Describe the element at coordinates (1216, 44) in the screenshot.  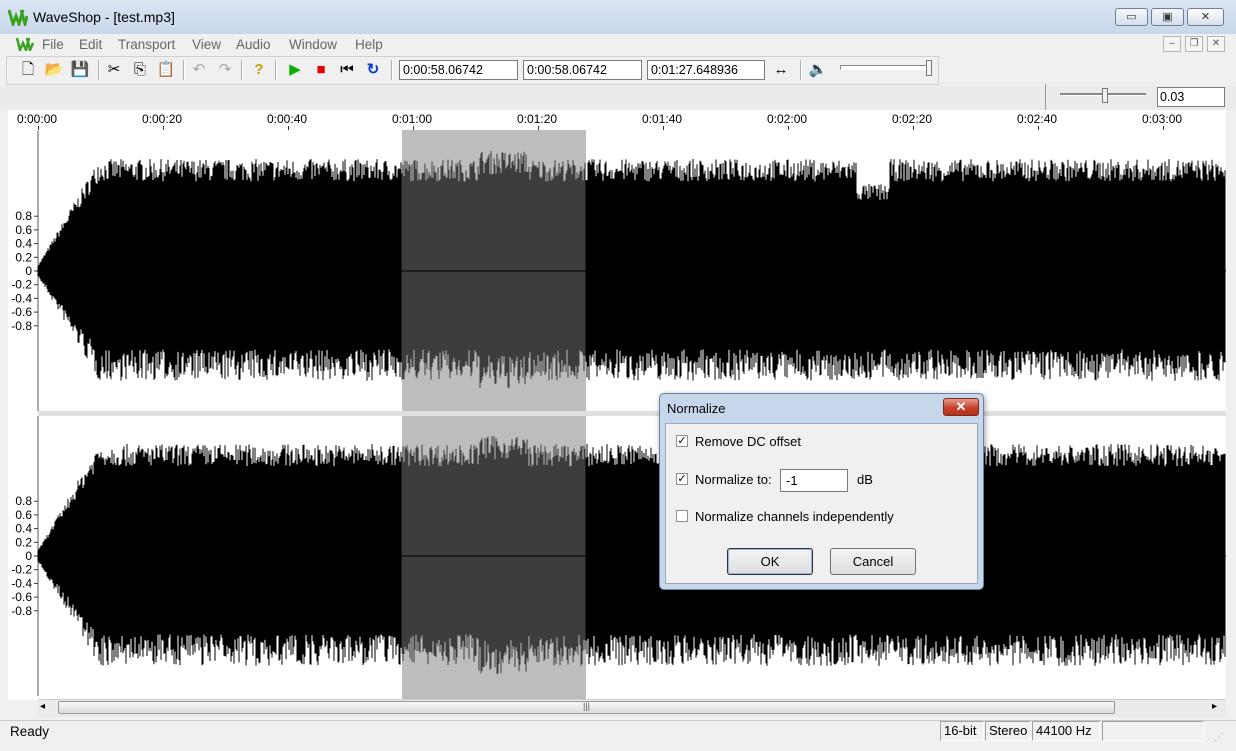
I see `doc-close-button: ✕` at that location.